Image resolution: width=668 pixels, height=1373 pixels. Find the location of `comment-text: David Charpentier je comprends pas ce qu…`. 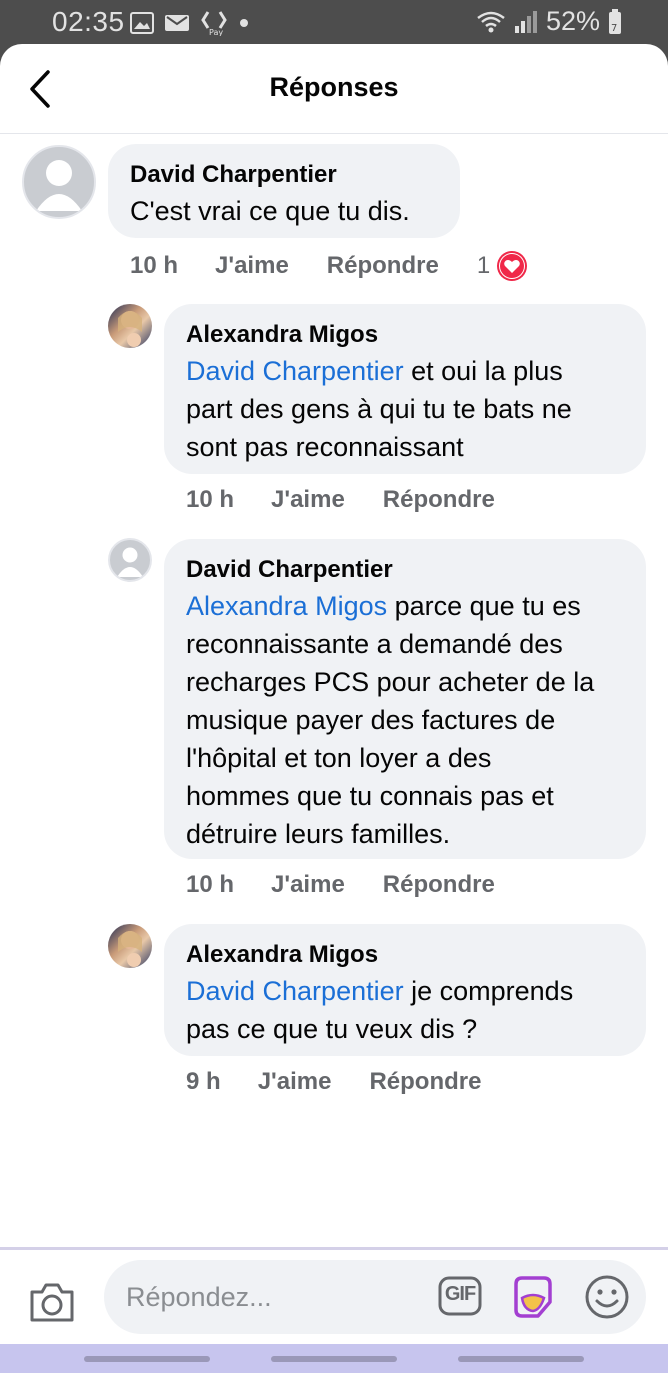

comment-text: David Charpentier je comprends pas ce qu… is located at coordinates (405, 1010).